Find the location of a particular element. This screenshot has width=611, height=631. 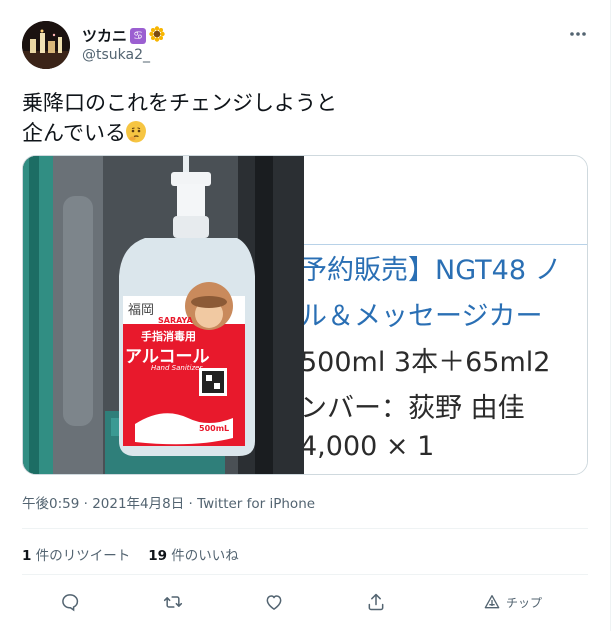

screenshot-line-3: 500ml 3本＋65ml2 is located at coordinates (427, 362).